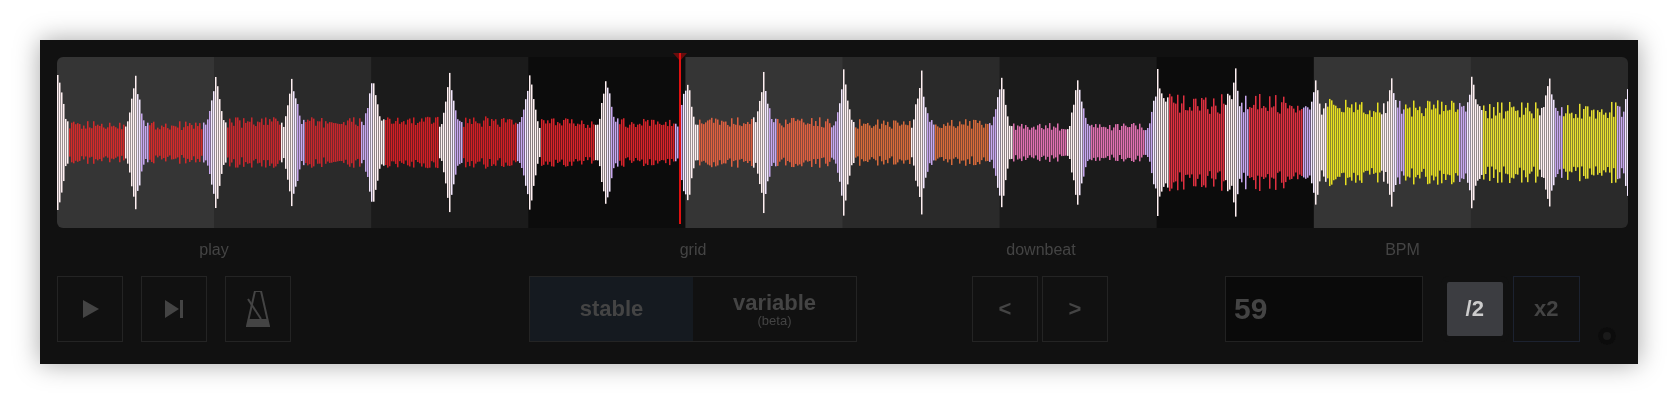 The width and height of the screenshot is (1678, 404). I want to click on metronome-button, so click(258, 309).